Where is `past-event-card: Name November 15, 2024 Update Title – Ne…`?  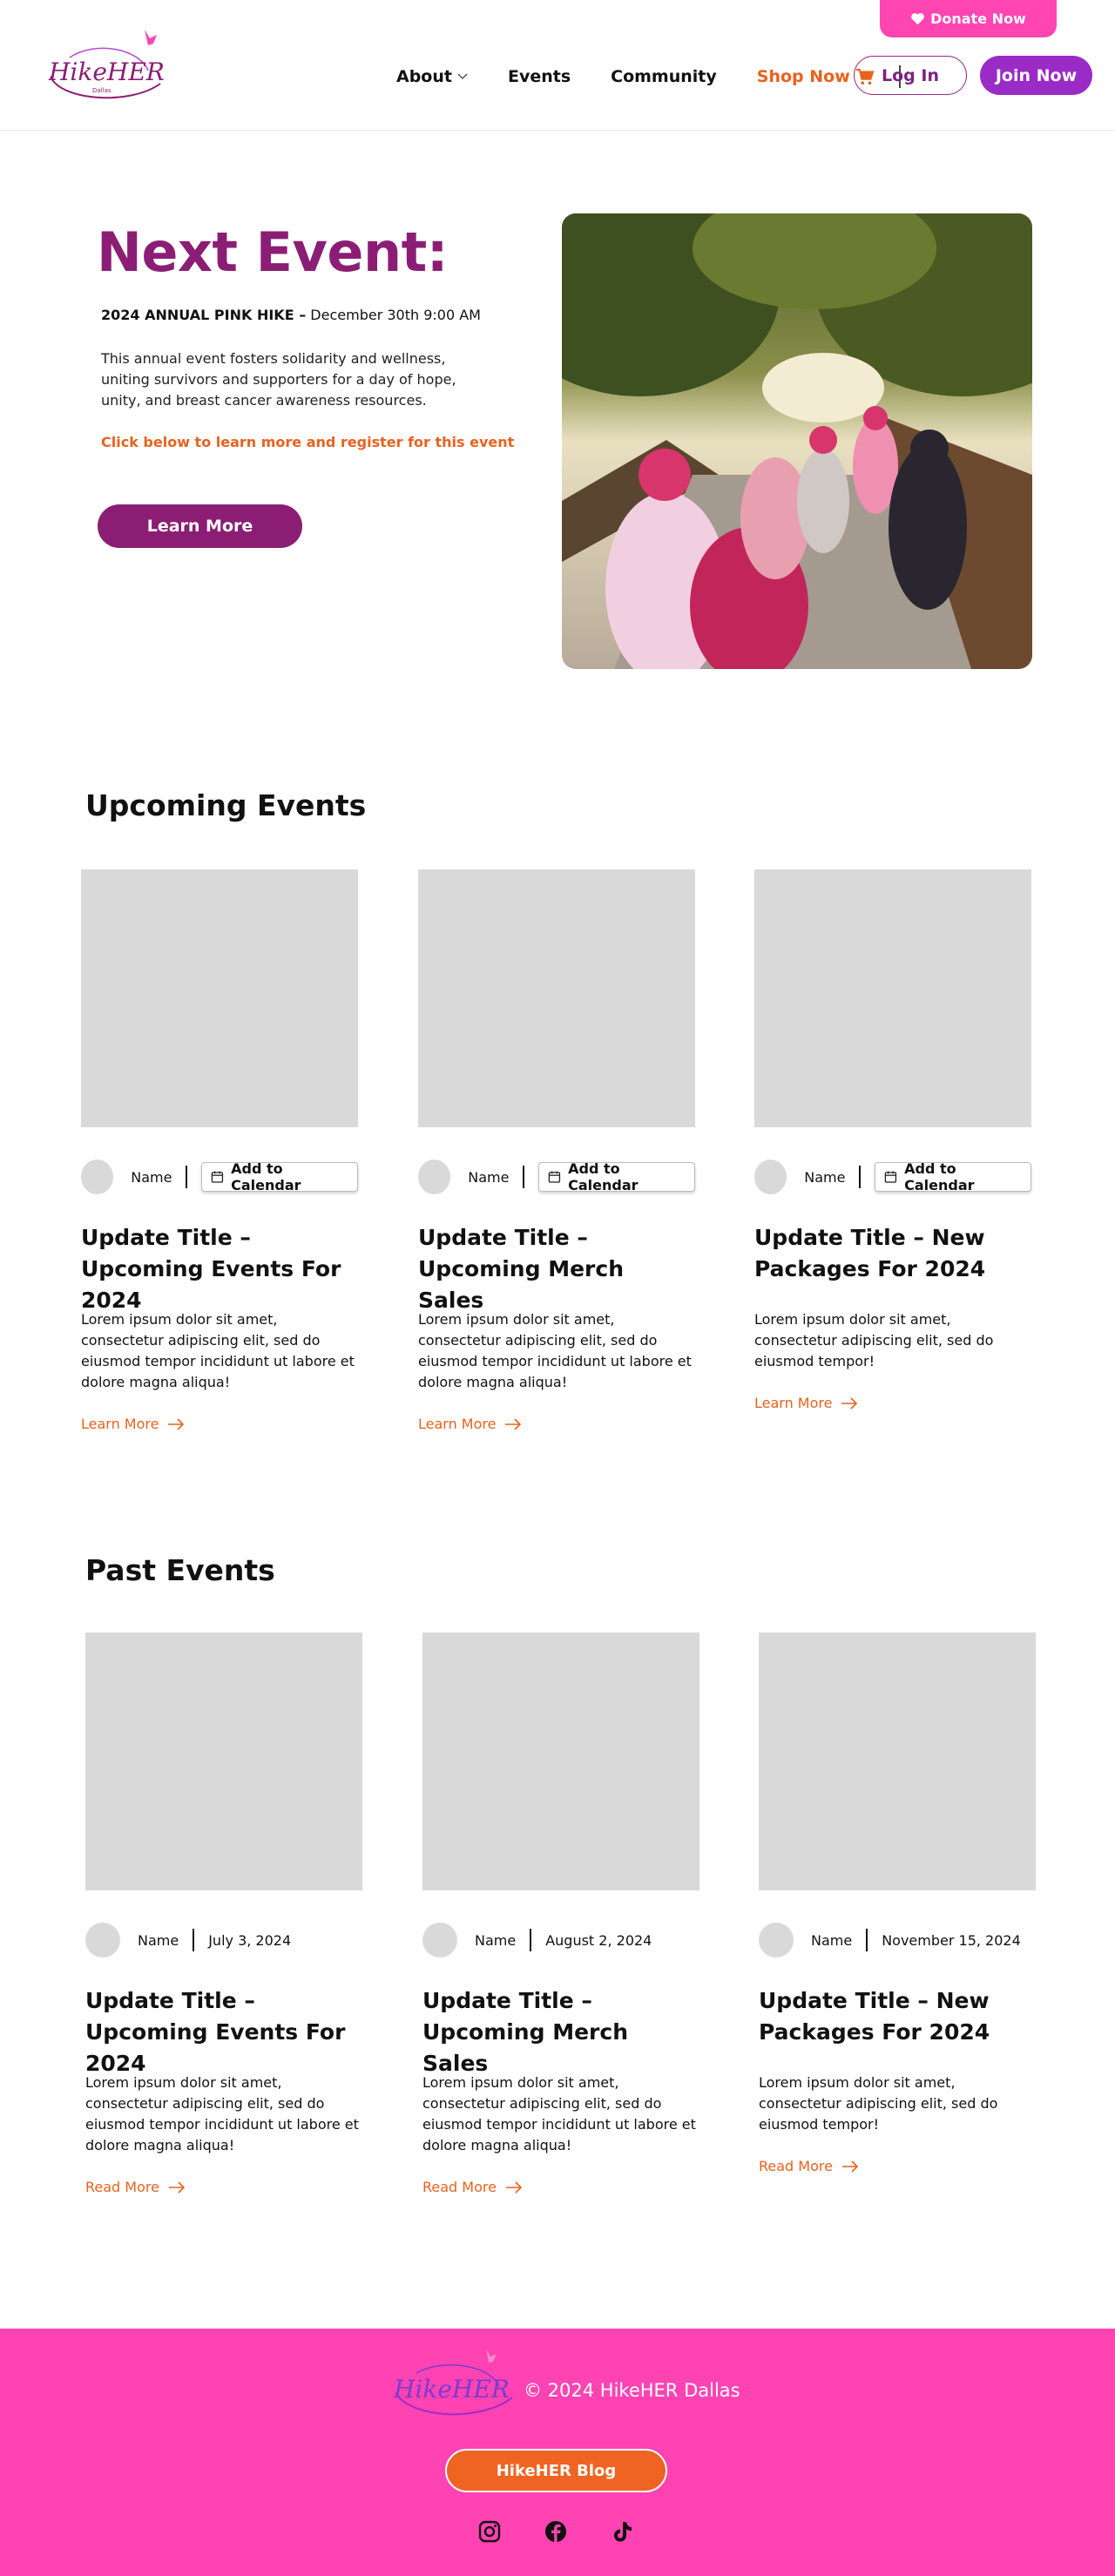 past-event-card: Name November 15, 2024 Update Title – Ne… is located at coordinates (897, 1920).